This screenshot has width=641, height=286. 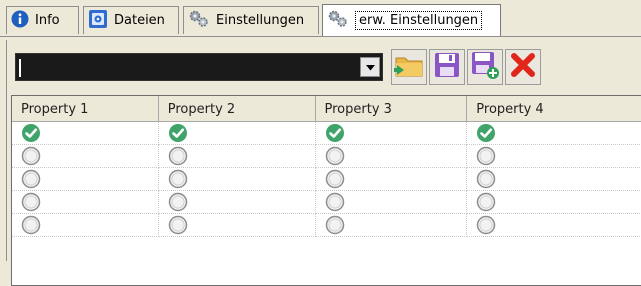 I want to click on tab-einstellungen-label: Einstellungen, so click(x=260, y=20).